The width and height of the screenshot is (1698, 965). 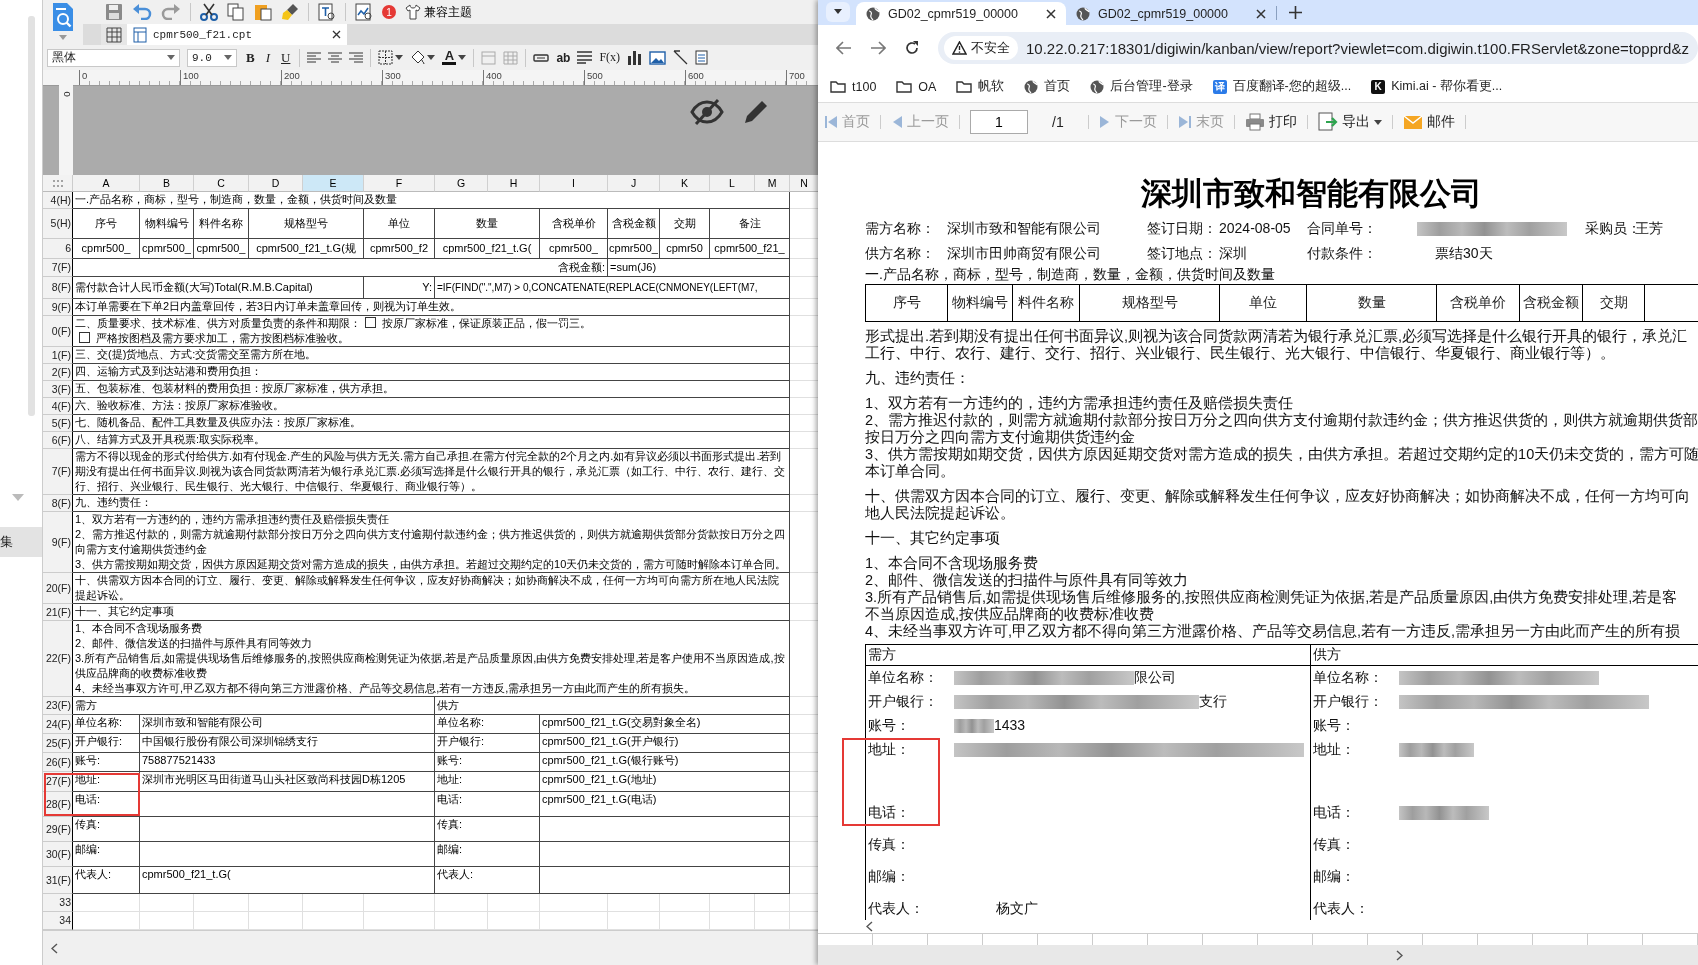 I want to click on toolbar-button: 邮件, so click(x=1428, y=122).